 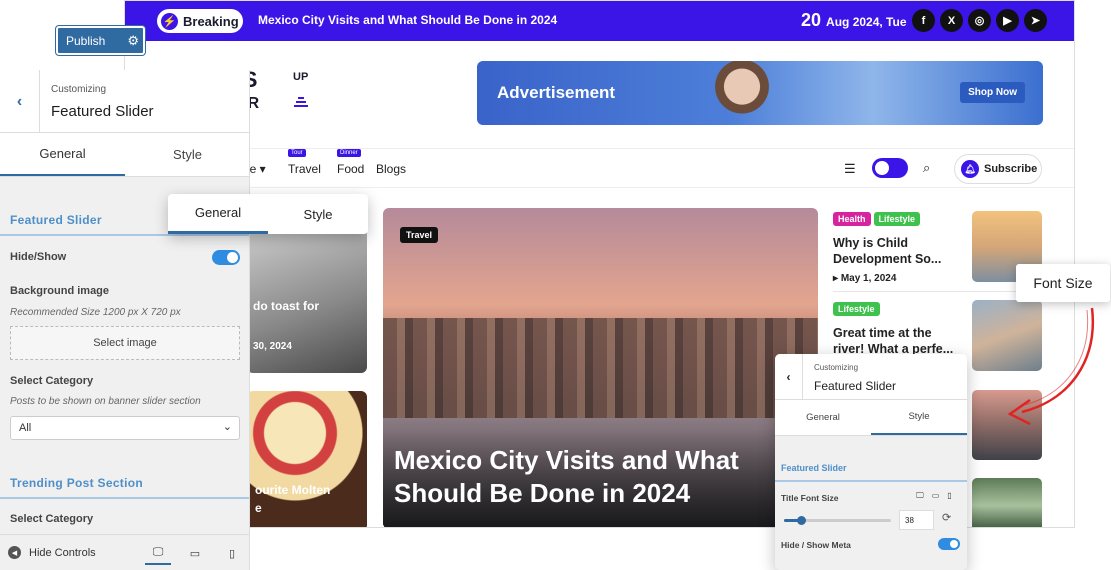 What do you see at coordinates (1063, 283) in the screenshot?
I see `font-size-callout: Font Size` at bounding box center [1063, 283].